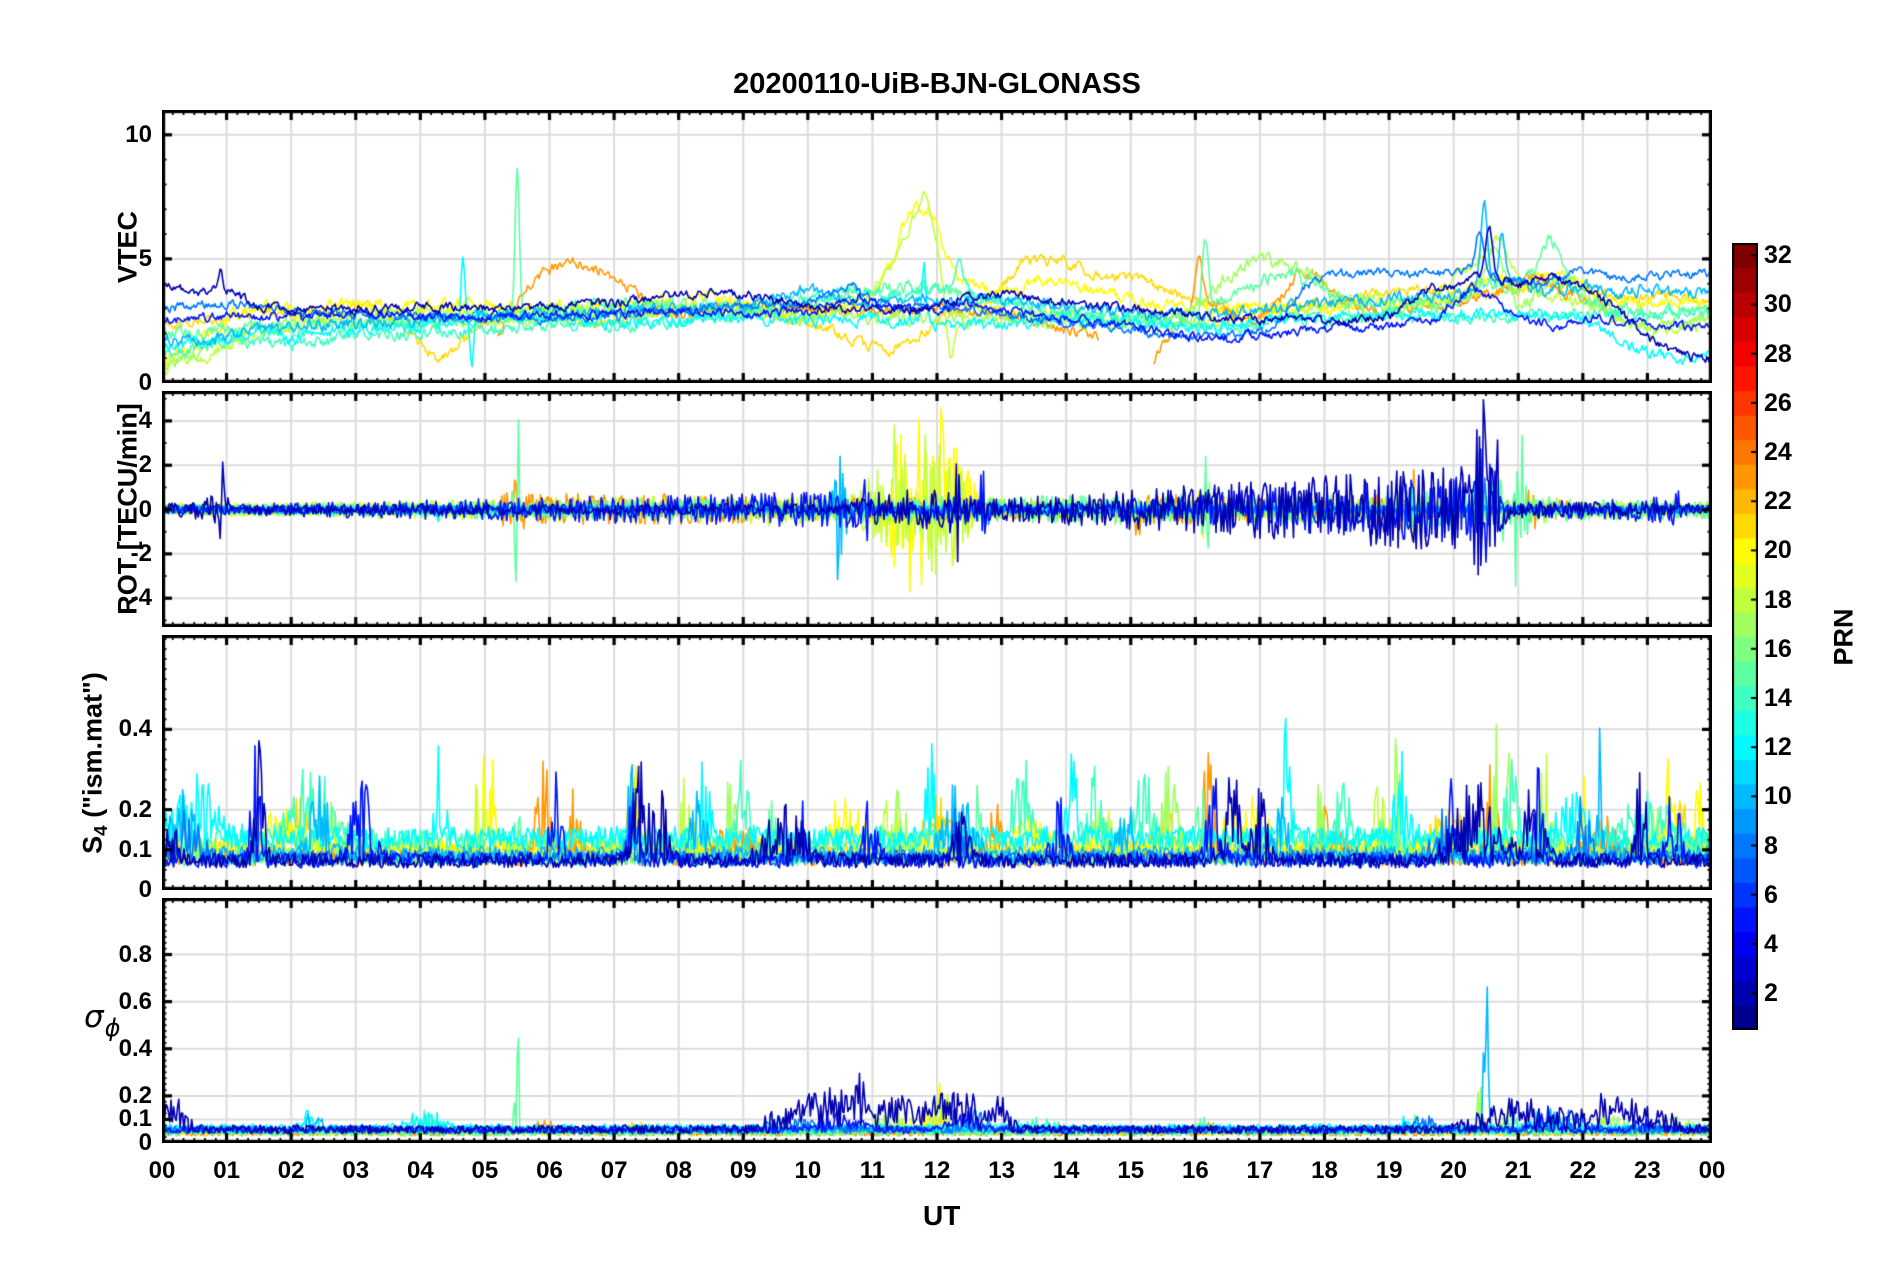 This screenshot has height=1272, width=1902. I want to click on x-tick-label: 01, so click(226, 1170).